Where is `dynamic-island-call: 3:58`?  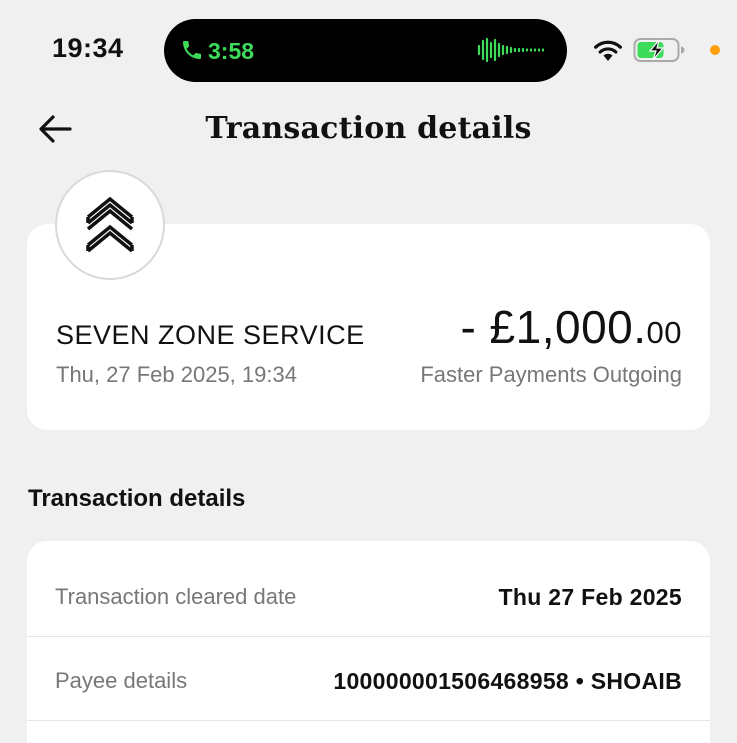
dynamic-island-call: 3:58 is located at coordinates (365, 50).